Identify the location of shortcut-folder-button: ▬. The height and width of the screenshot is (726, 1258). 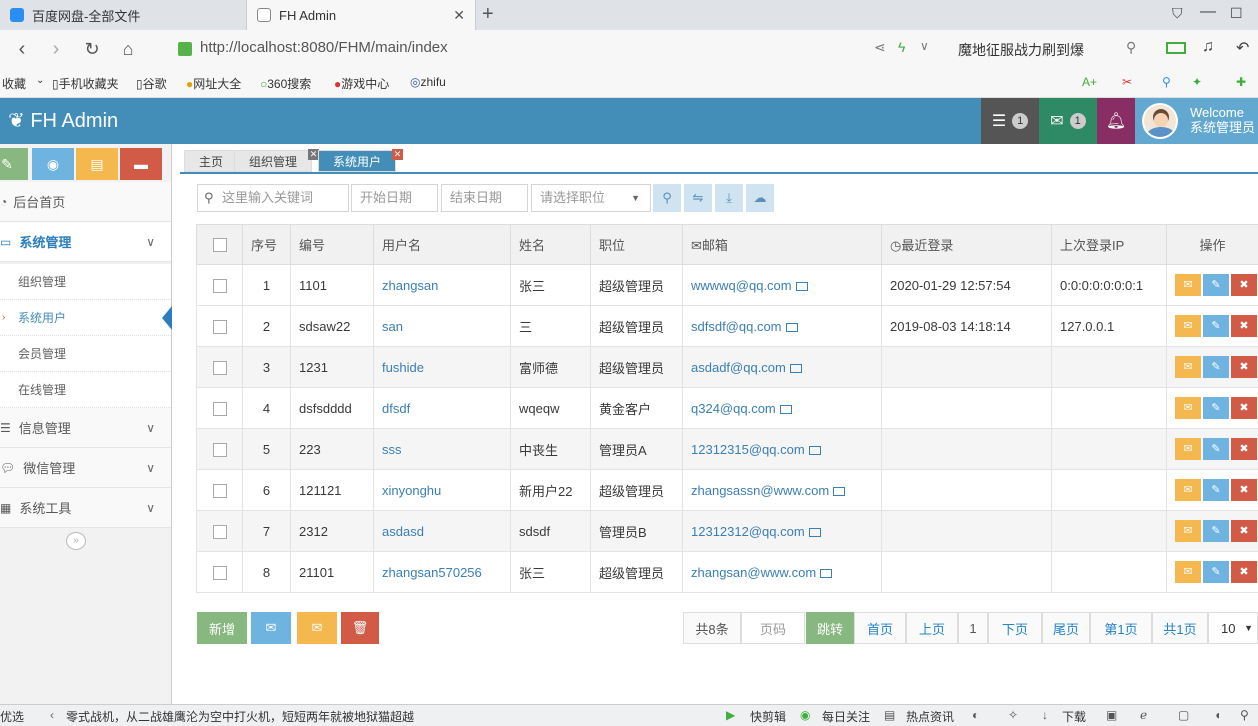
(141, 164).